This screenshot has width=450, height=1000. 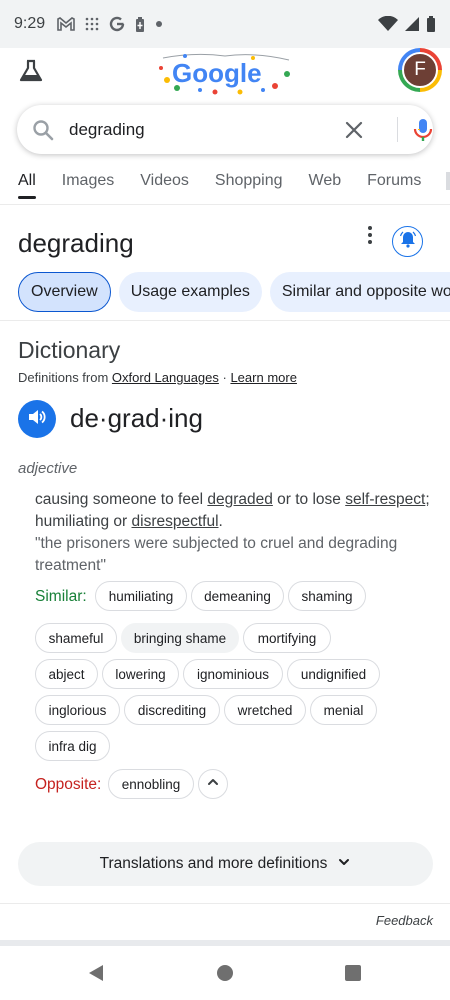 I want to click on similar-word-pill: humiliating, so click(x=141, y=596).